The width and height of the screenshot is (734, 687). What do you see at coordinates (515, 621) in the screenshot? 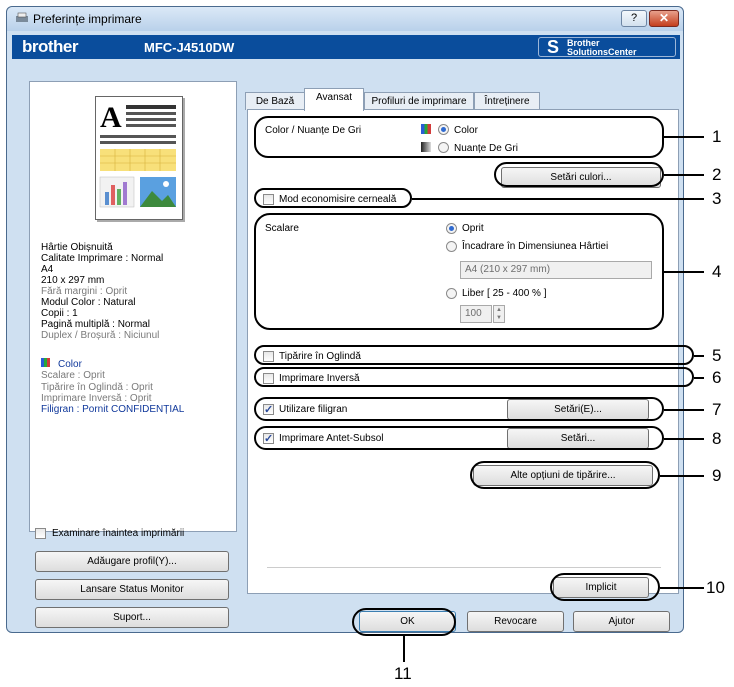
I see `cancel-button: Revocare` at bounding box center [515, 621].